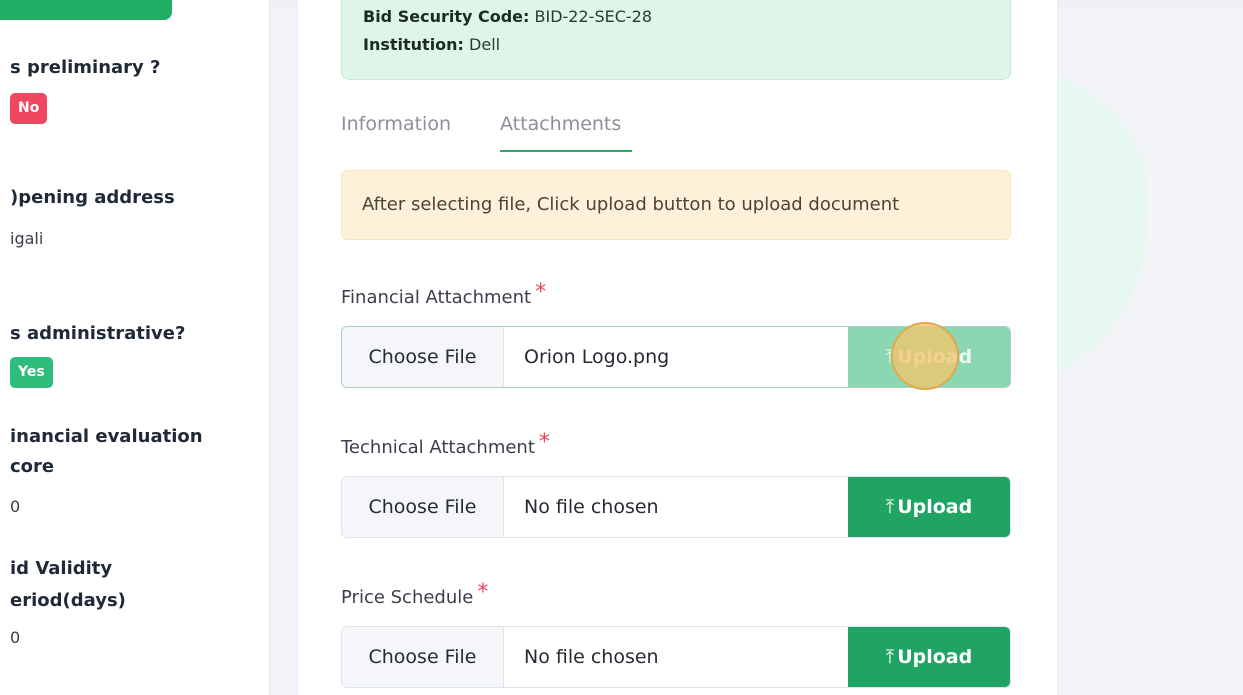  I want to click on price-schedule-label: Price Schedule *, so click(414, 594).